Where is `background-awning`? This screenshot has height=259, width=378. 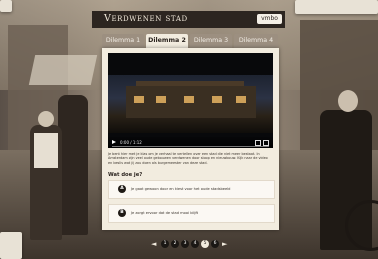
background-awning is located at coordinates (63, 70).